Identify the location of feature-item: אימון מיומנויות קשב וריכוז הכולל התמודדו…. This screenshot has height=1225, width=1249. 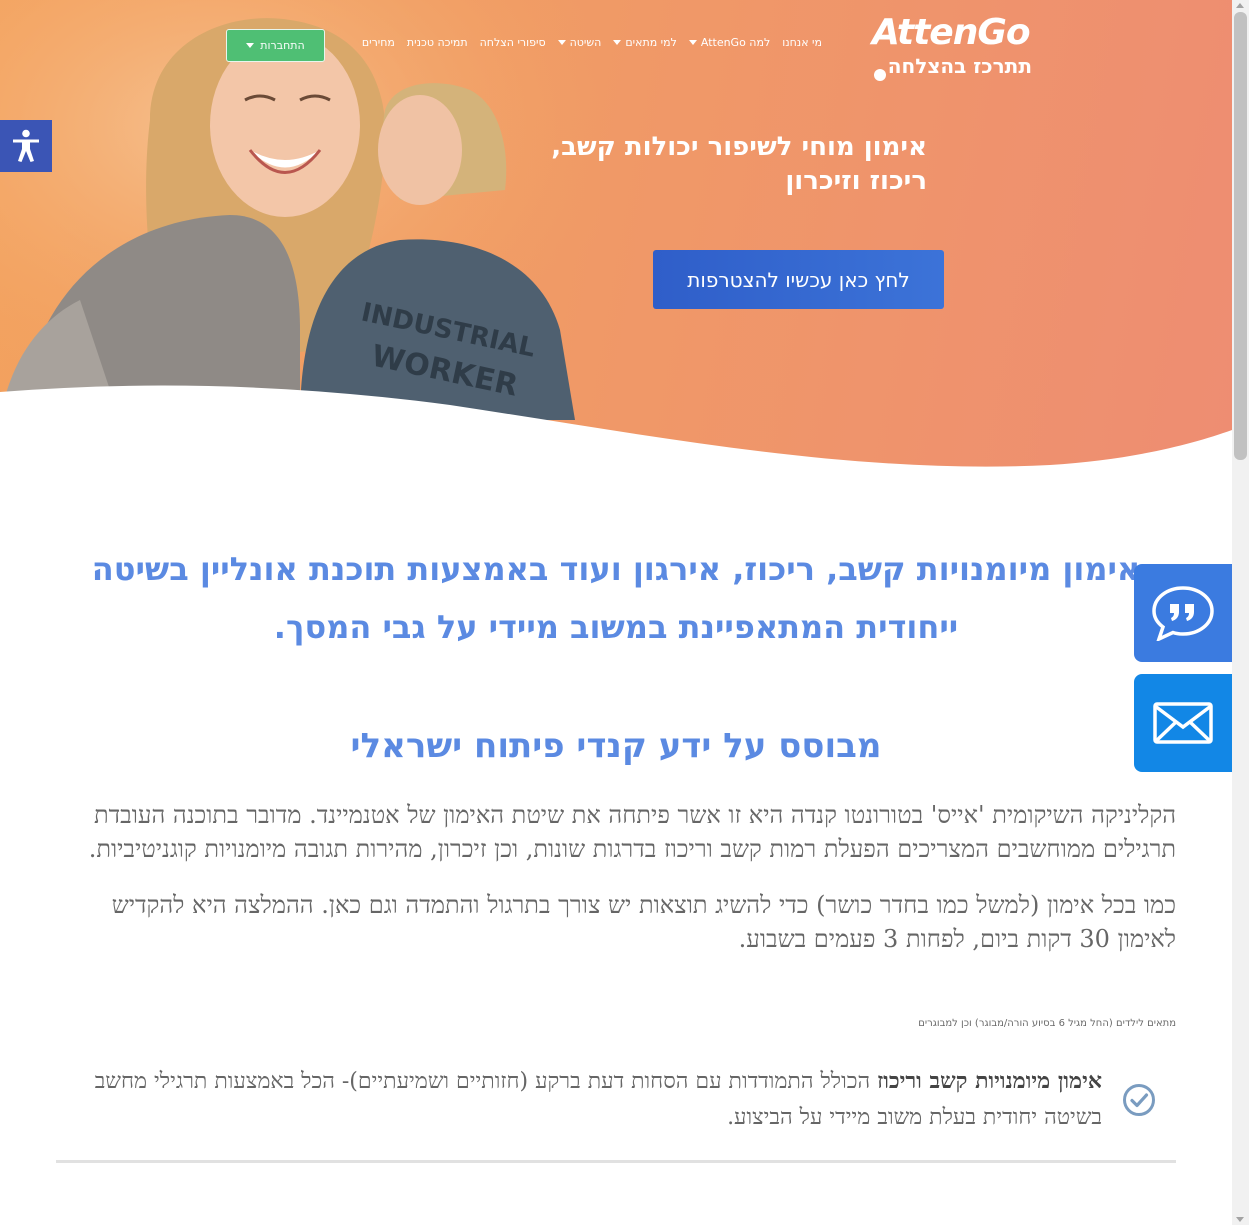
(616, 1099).